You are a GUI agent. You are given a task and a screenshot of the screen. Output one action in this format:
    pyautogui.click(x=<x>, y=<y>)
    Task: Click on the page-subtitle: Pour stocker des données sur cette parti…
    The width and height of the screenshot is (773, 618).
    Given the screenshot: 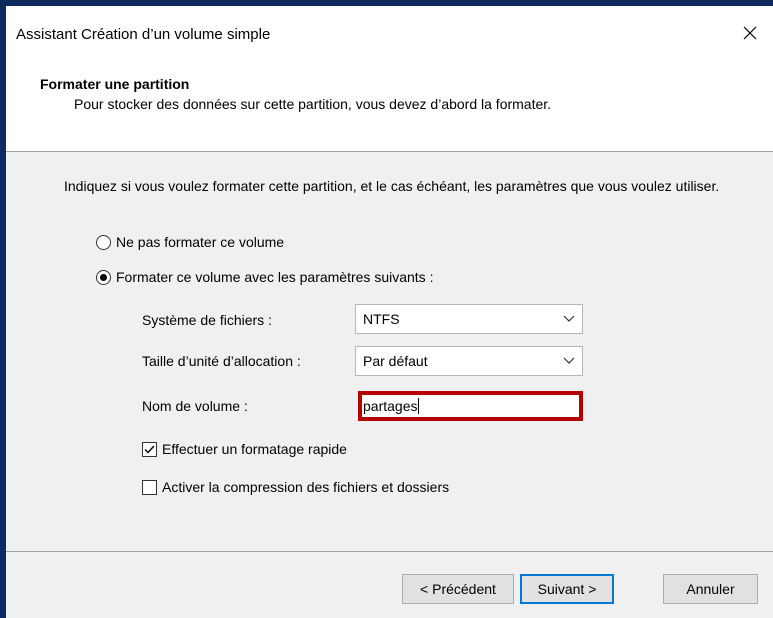 What is the action you would take?
    pyautogui.click(x=313, y=104)
    